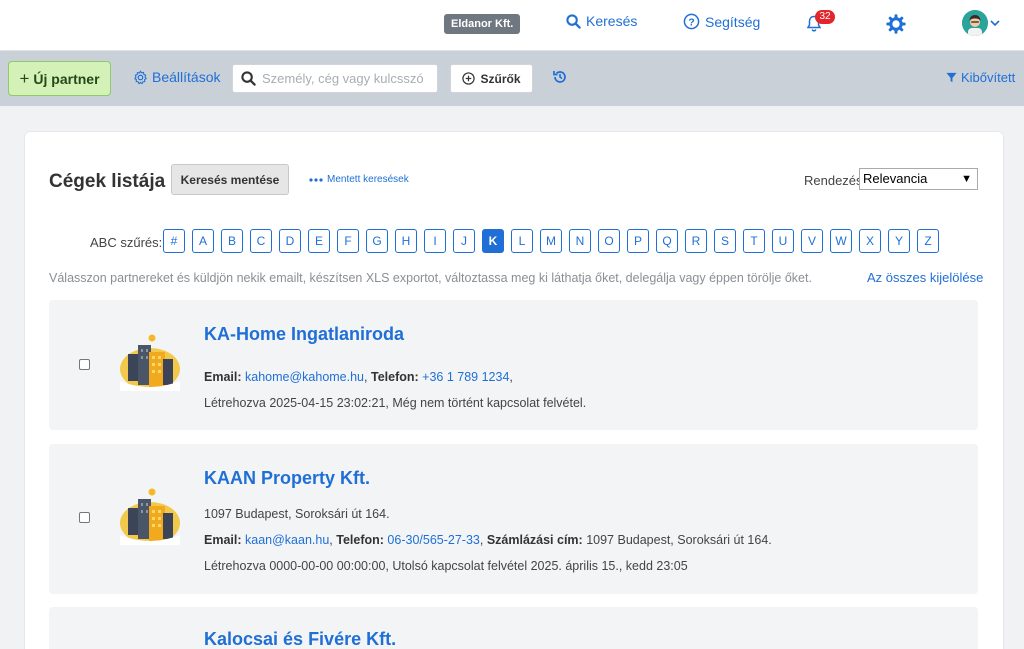  Describe the element at coordinates (287, 540) in the screenshot. I see `email-link: kaan@kaan.hu` at that location.